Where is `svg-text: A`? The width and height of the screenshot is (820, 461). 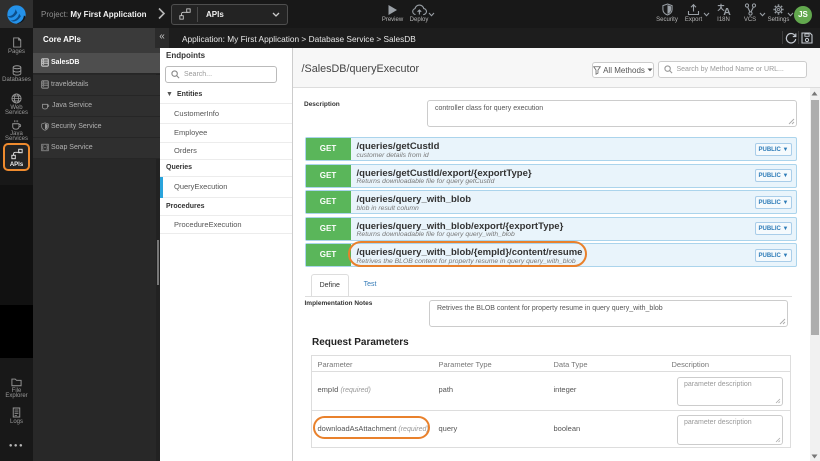
svg-text: A is located at coordinates (727, 11).